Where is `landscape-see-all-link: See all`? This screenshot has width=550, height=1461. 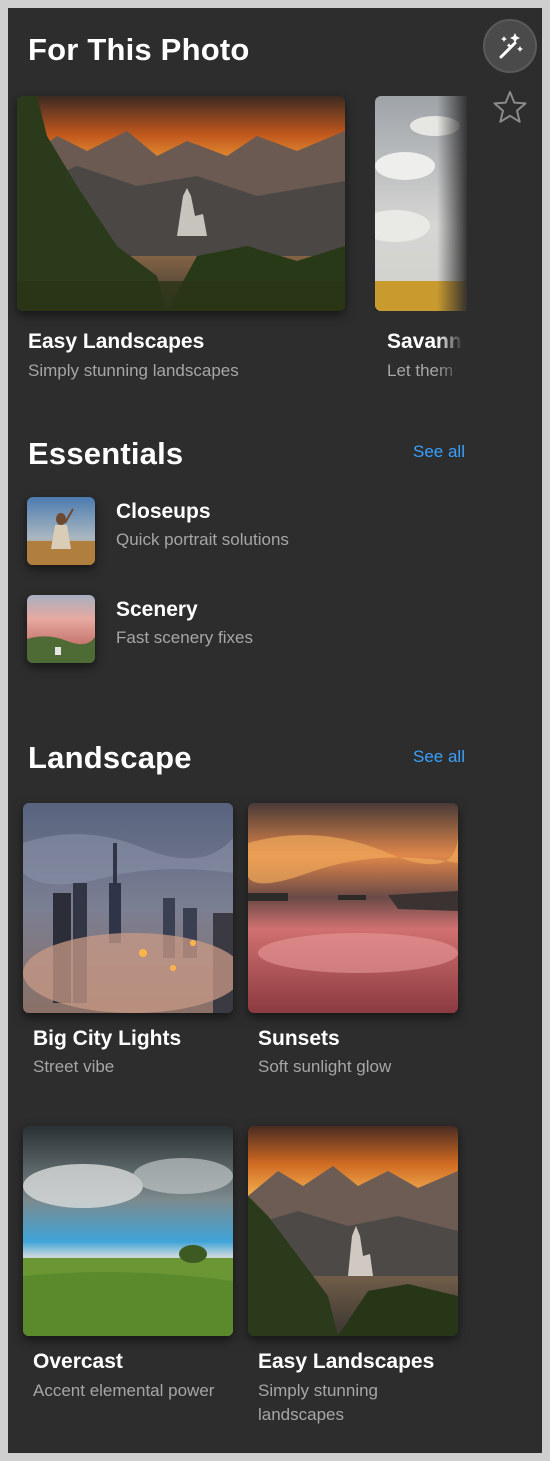
landscape-see-all-link: See all is located at coordinates (439, 757).